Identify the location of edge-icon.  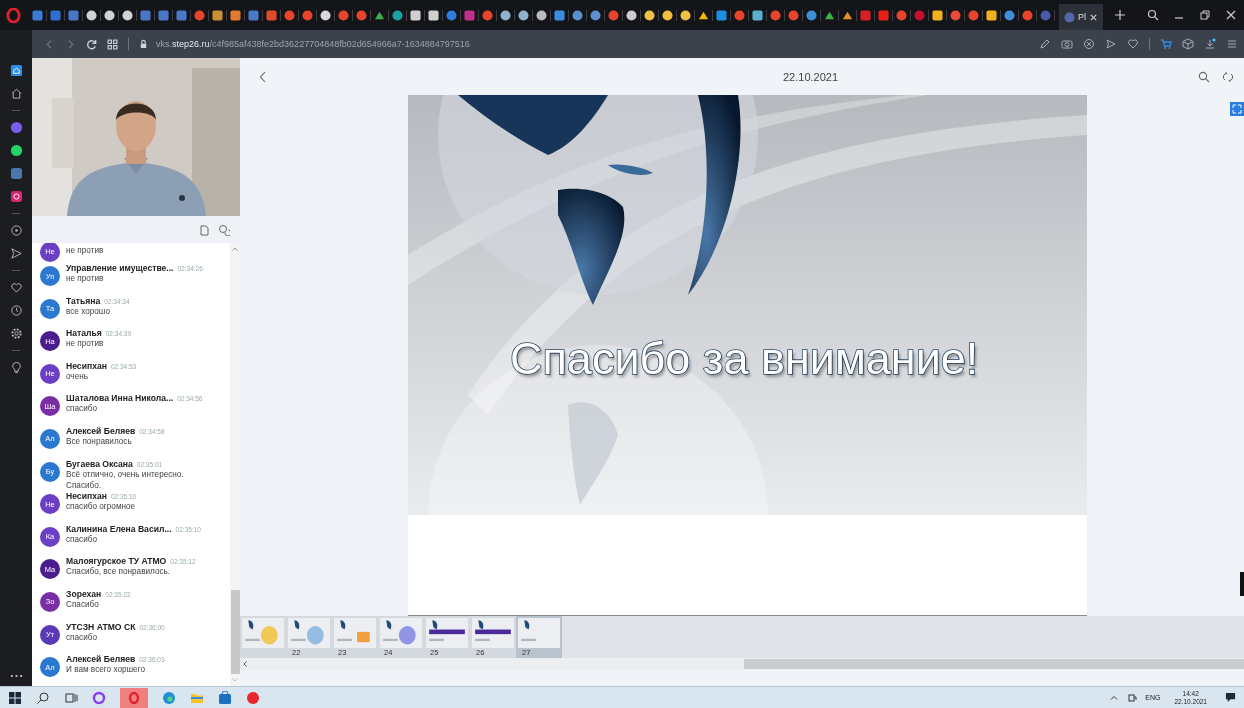
(169, 697).